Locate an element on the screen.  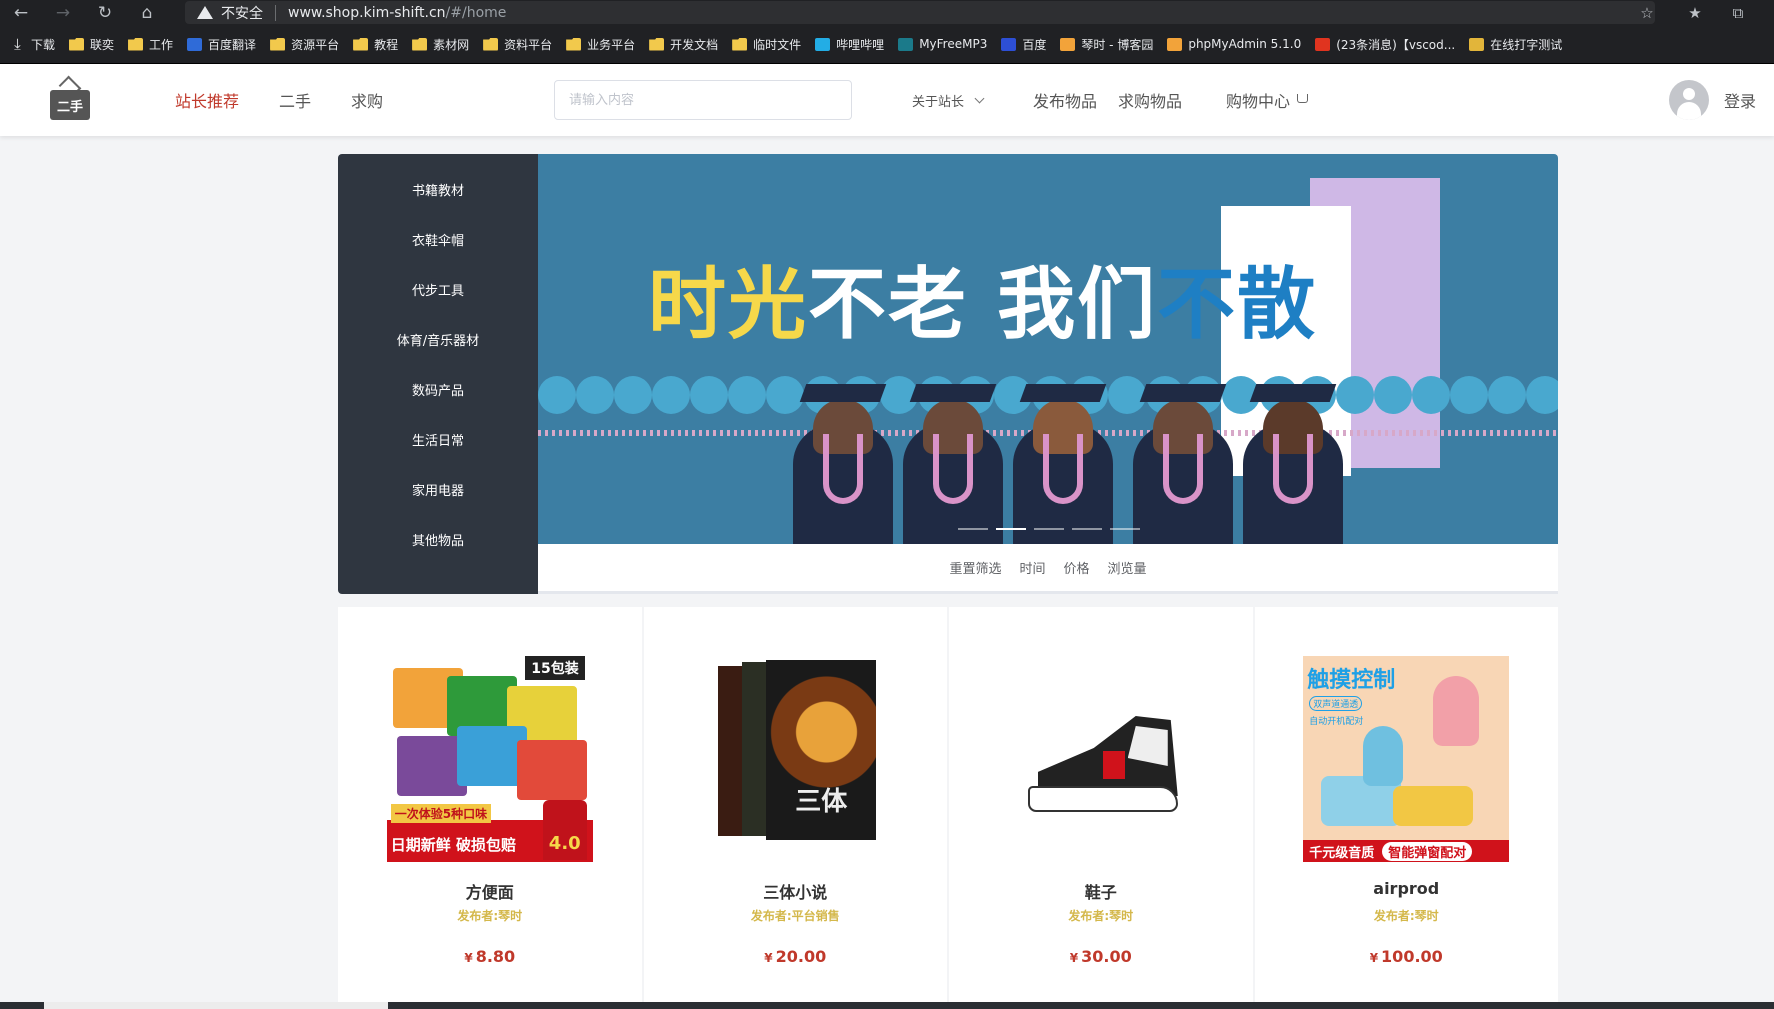
filter-price: 价格 is located at coordinates (1077, 567).